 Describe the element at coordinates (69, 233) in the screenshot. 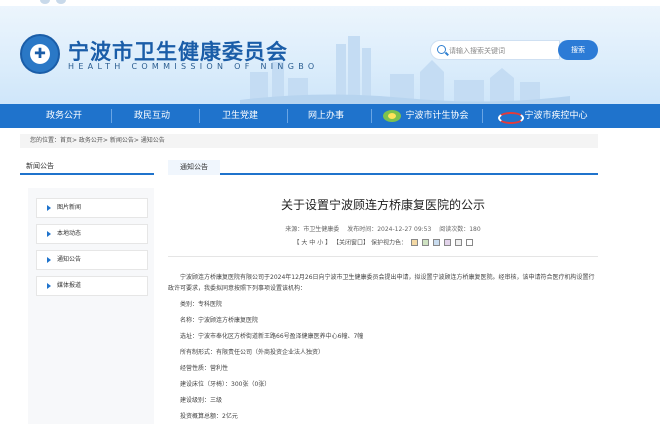

I see `sidebar-item-label: 本地动态` at that location.